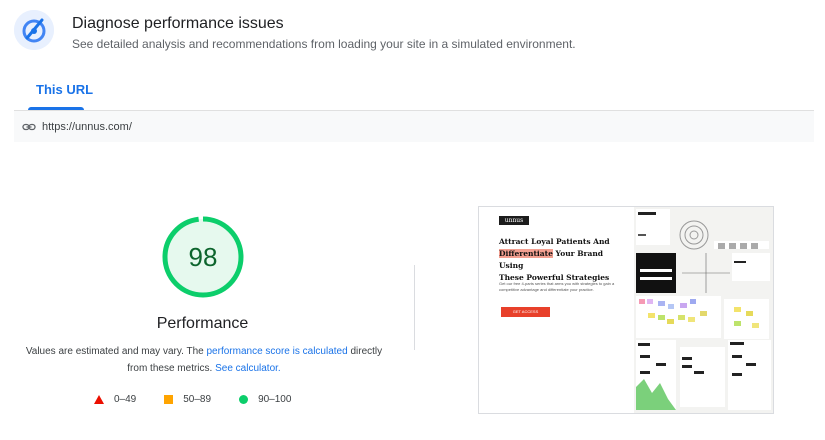 Image resolution: width=825 pixels, height=440 pixels. Describe the element at coordinates (275, 399) in the screenshot. I see `legend-range-pass: 90–100` at that location.